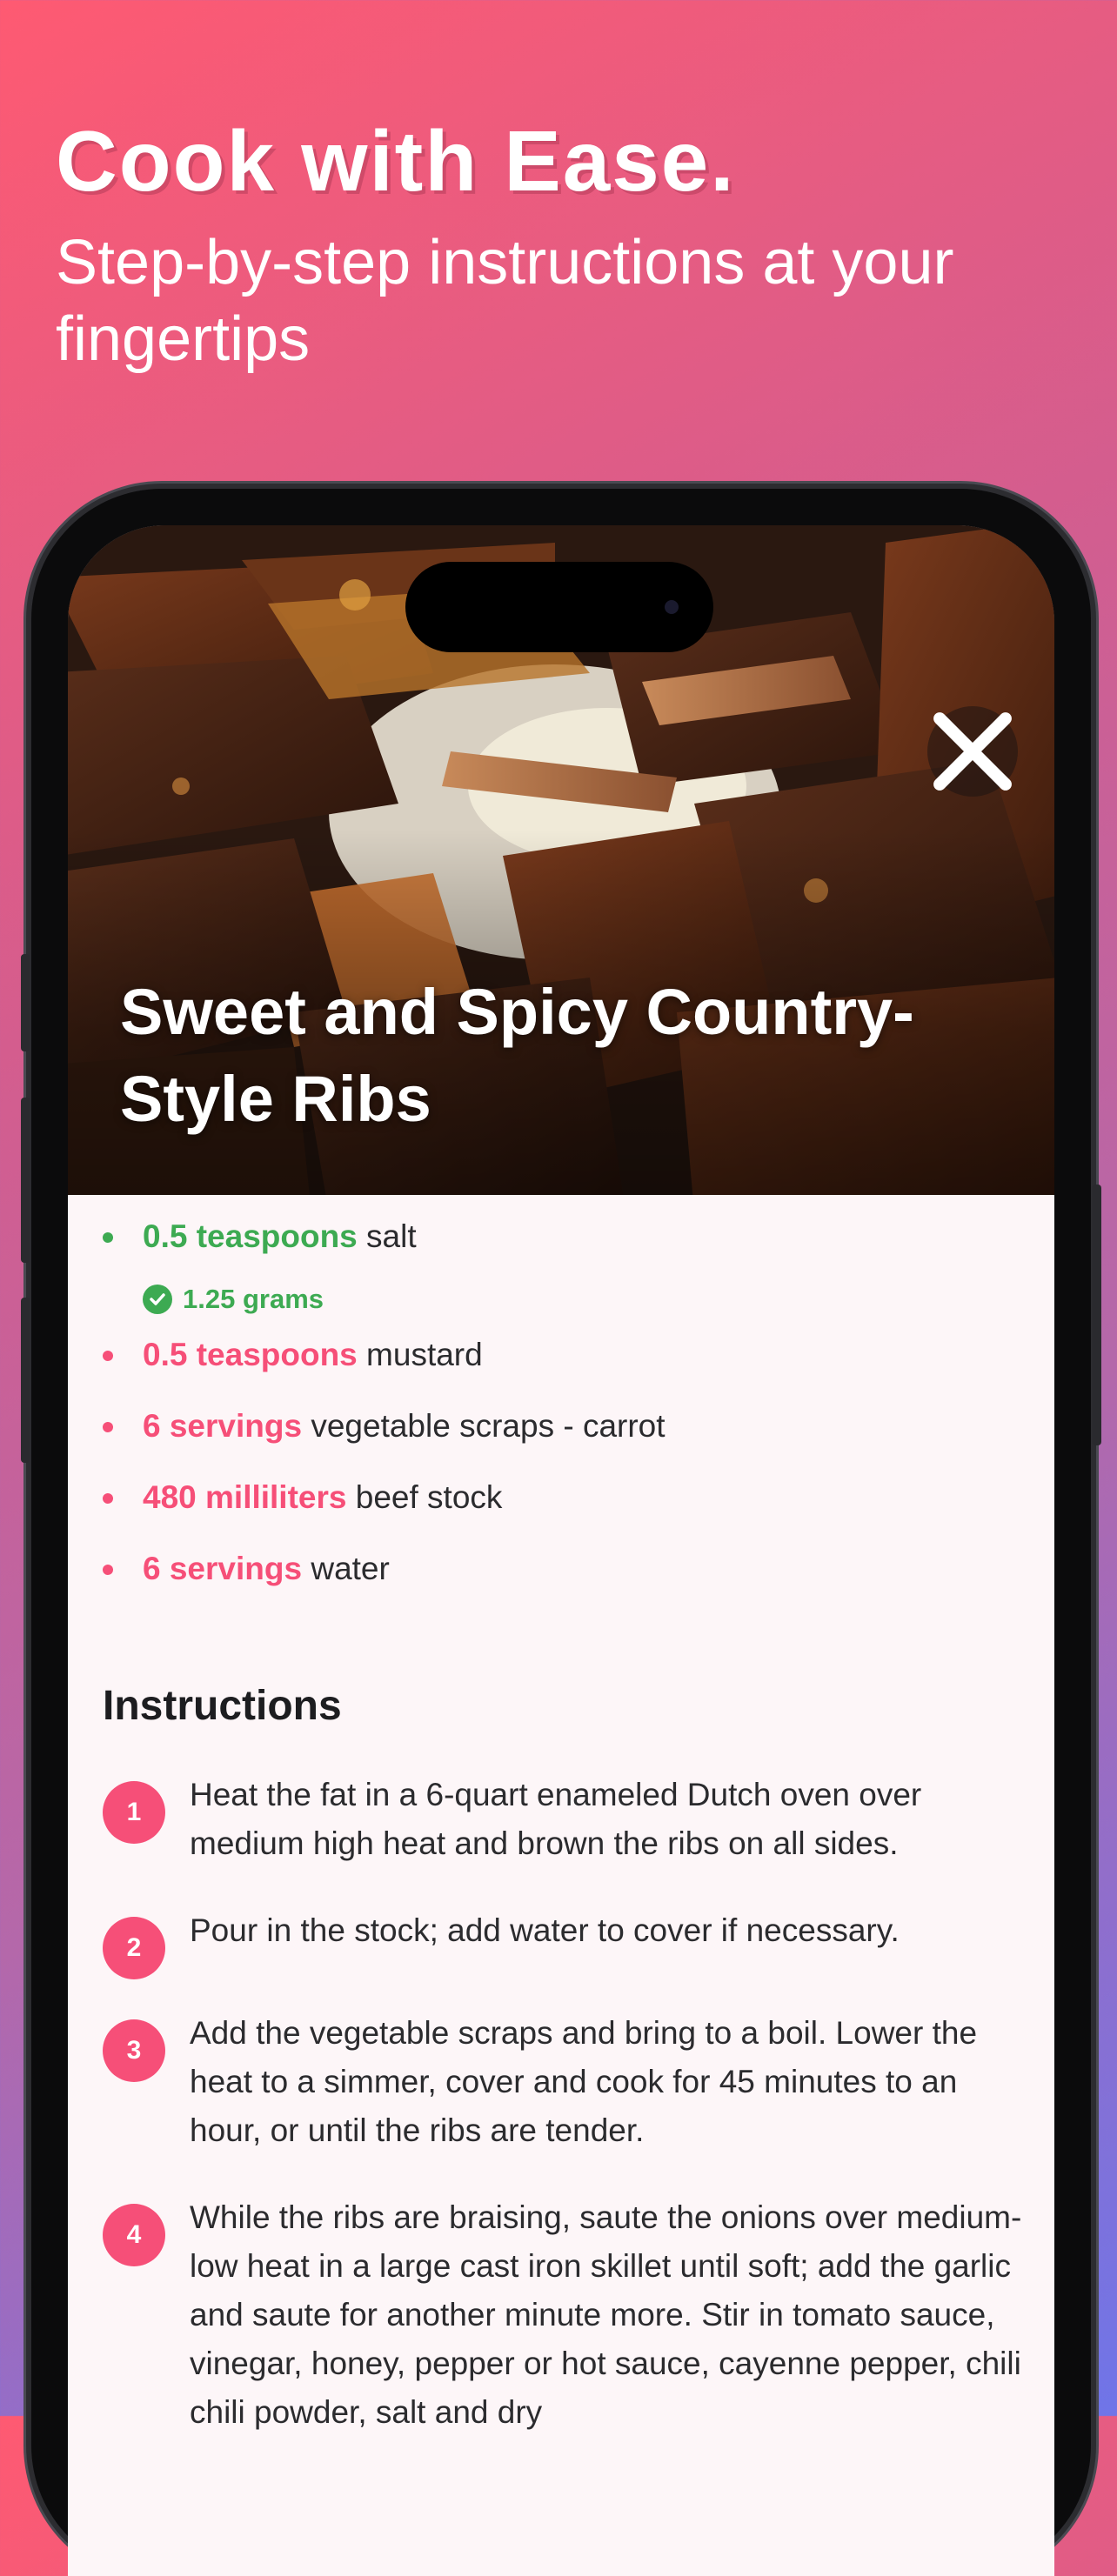  I want to click on step-number-badge: 1, so click(134, 1812).